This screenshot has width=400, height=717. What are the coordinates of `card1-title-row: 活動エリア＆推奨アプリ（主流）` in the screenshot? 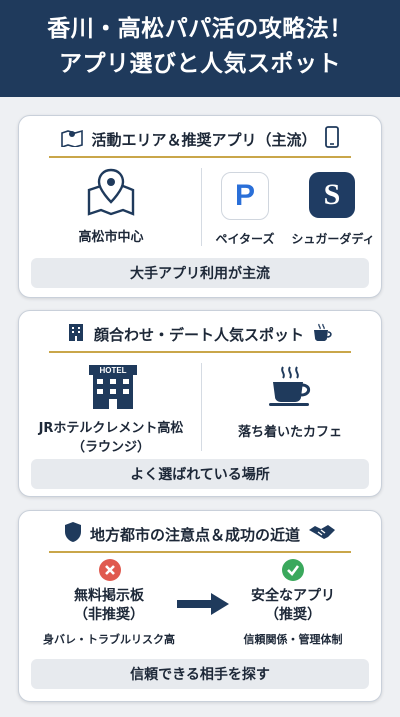 It's located at (200, 139).